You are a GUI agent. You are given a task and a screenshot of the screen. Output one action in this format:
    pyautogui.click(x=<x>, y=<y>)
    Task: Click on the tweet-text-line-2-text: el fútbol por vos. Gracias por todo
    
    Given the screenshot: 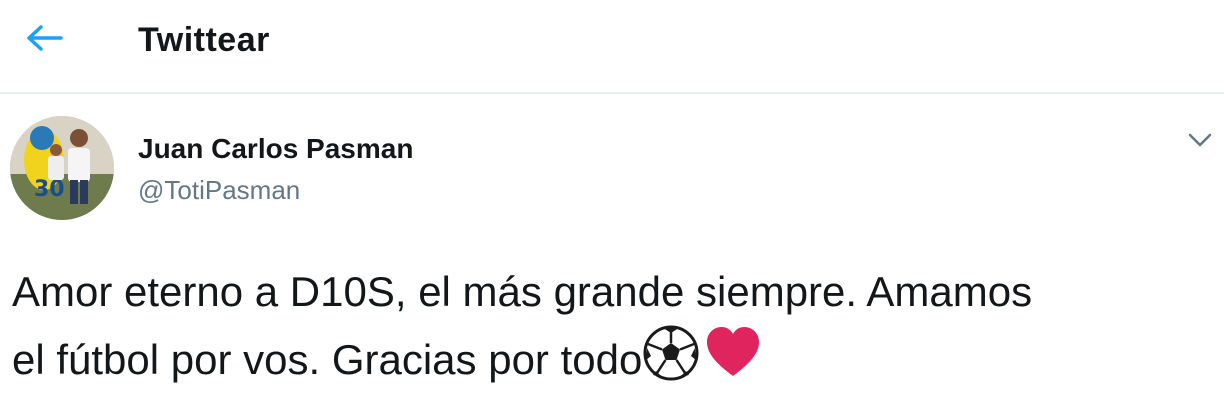 What is the action you would take?
    pyautogui.click(x=327, y=359)
    